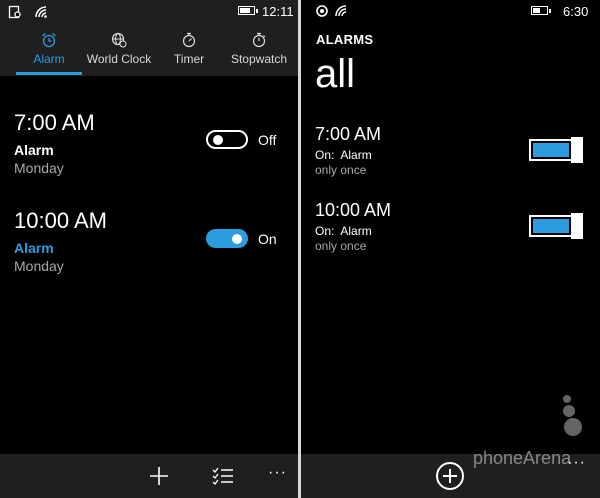 This screenshot has height=498, width=600. Describe the element at coordinates (149, 143) in the screenshot. I see `alarm-item: 7:00 AM Alarm Monday Off` at that location.